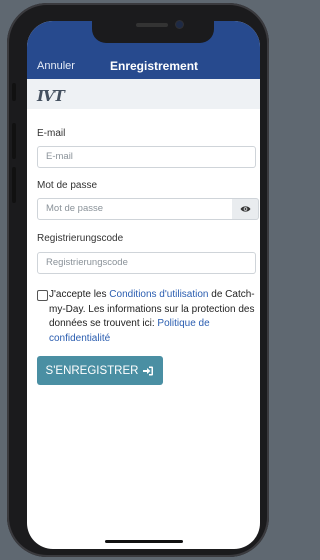 This screenshot has height=560, width=320. What do you see at coordinates (179, 24) in the screenshot?
I see `front-camera` at bounding box center [179, 24].